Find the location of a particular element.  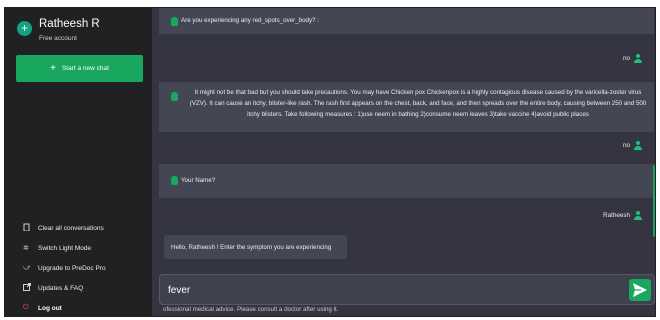

plus-icon: + is located at coordinates (53, 68).